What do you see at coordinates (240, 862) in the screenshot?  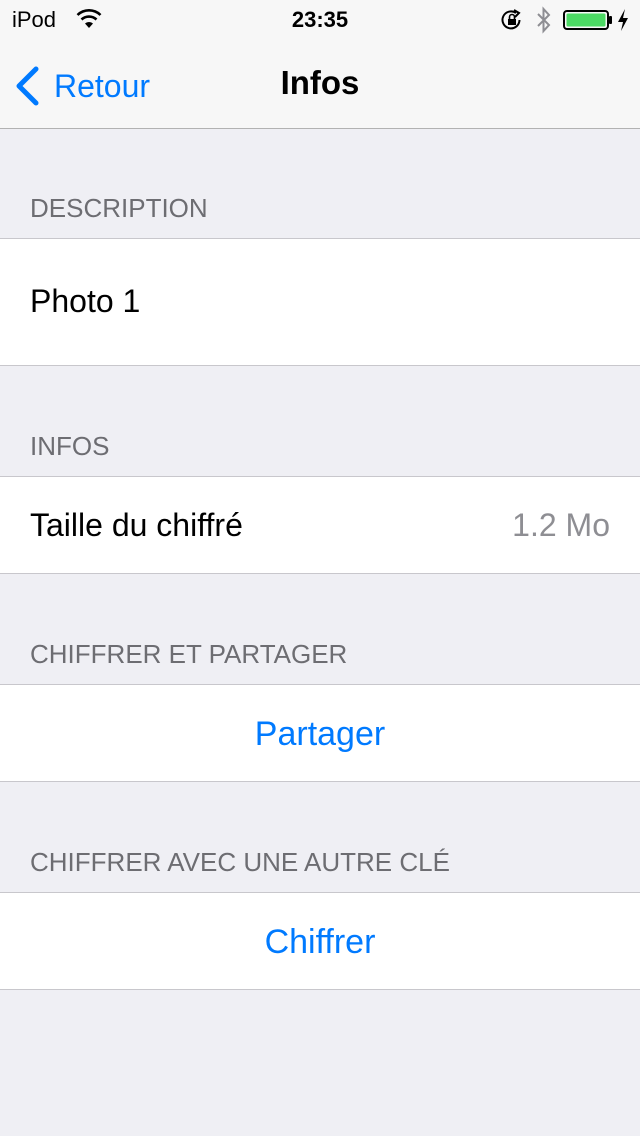 I see `section-header-encrypt: CHIFFRER AVEC UNE AUTRE CLÉ` at bounding box center [240, 862].